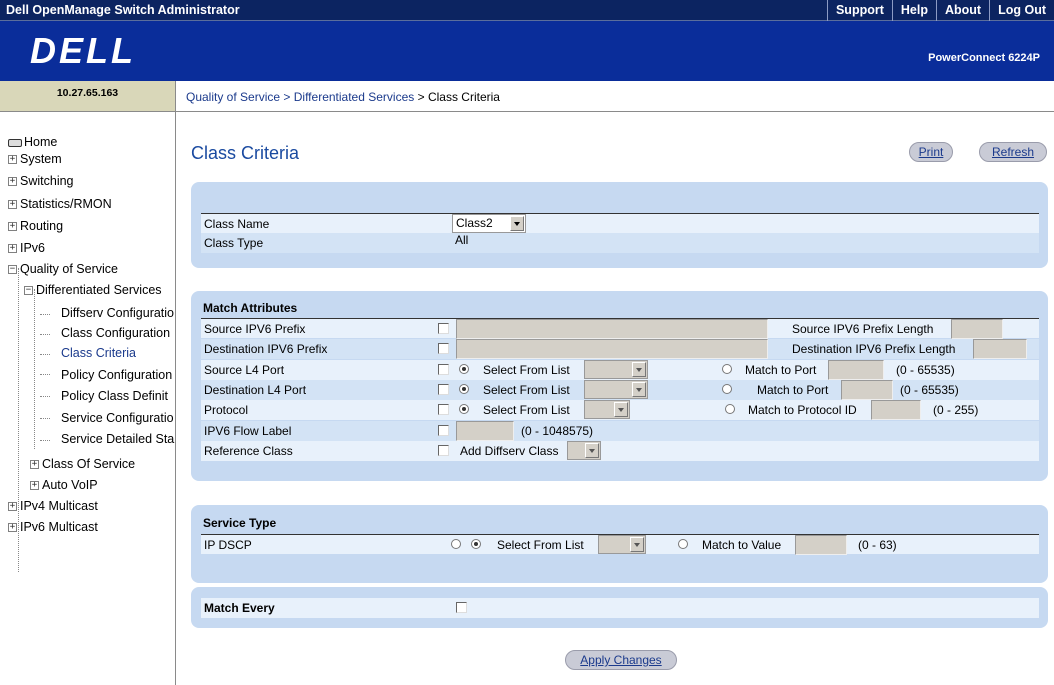 The image size is (1054, 685). I want to click on protocol-id-input, so click(896, 410).